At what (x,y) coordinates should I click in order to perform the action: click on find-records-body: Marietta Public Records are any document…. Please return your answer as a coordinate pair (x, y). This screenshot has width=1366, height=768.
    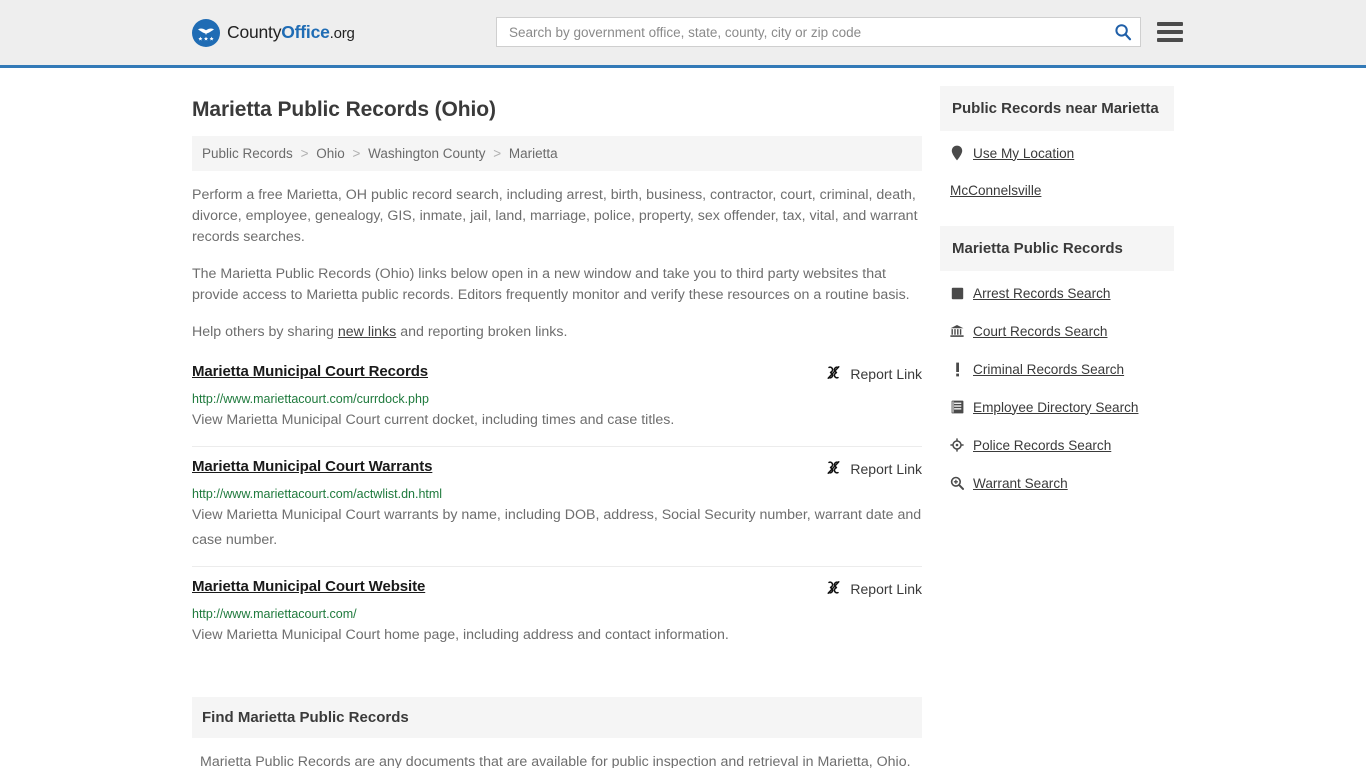
    Looking at the image, I should click on (555, 761).